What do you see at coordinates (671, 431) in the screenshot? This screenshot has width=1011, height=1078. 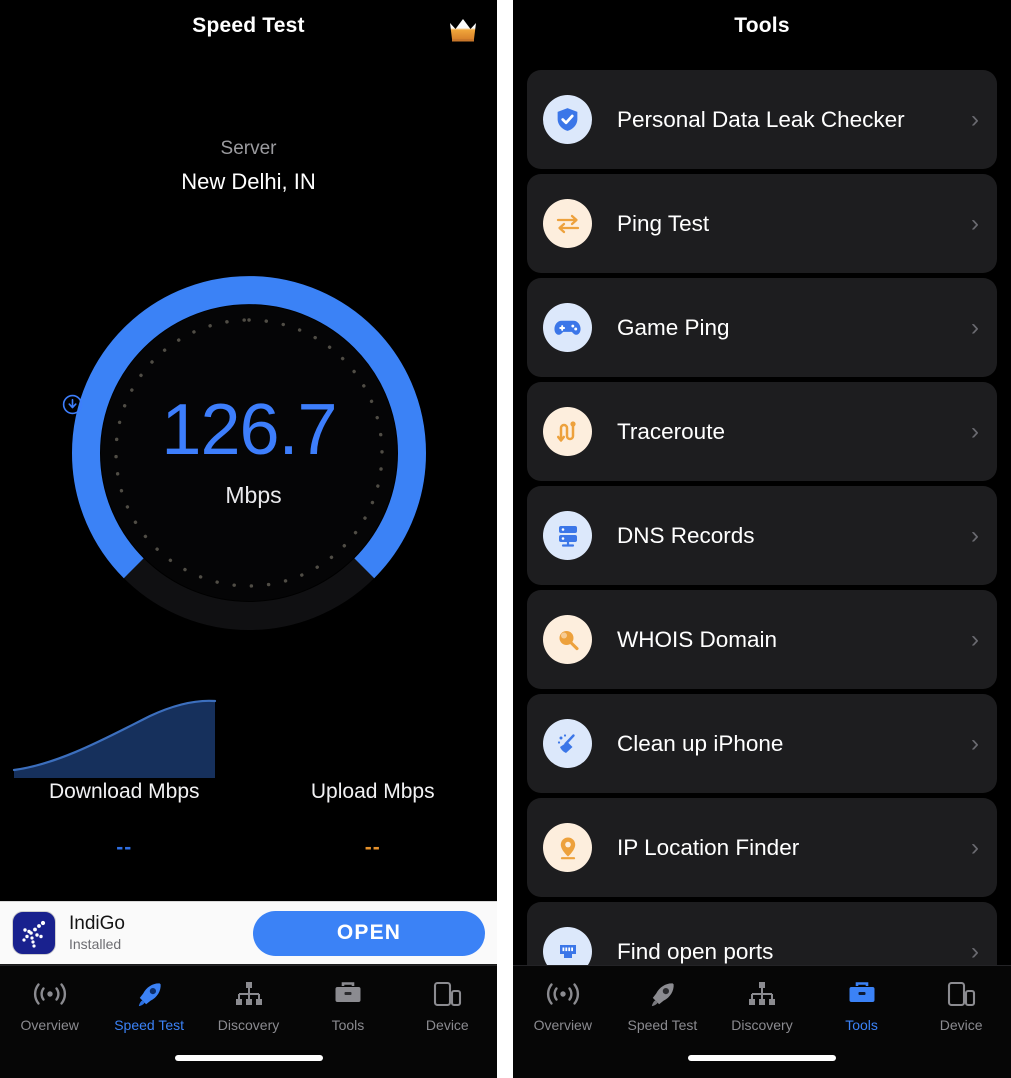 I see `tool-label: Traceroute` at bounding box center [671, 431].